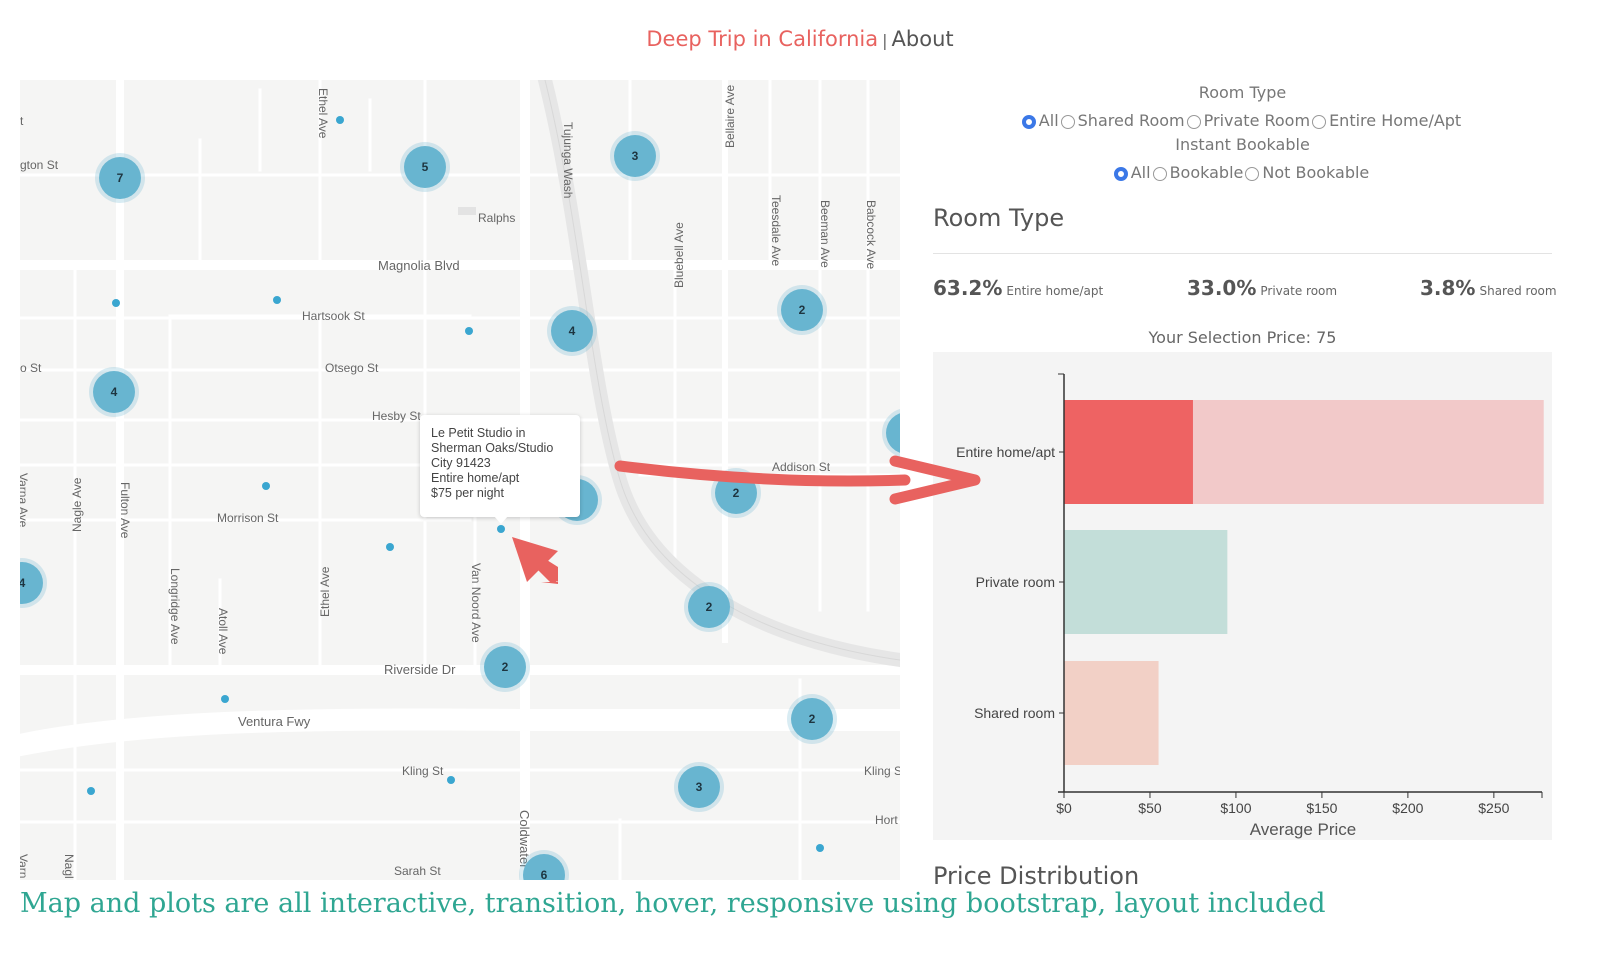  I want to click on x-tick-label: $200, so click(1407, 808).